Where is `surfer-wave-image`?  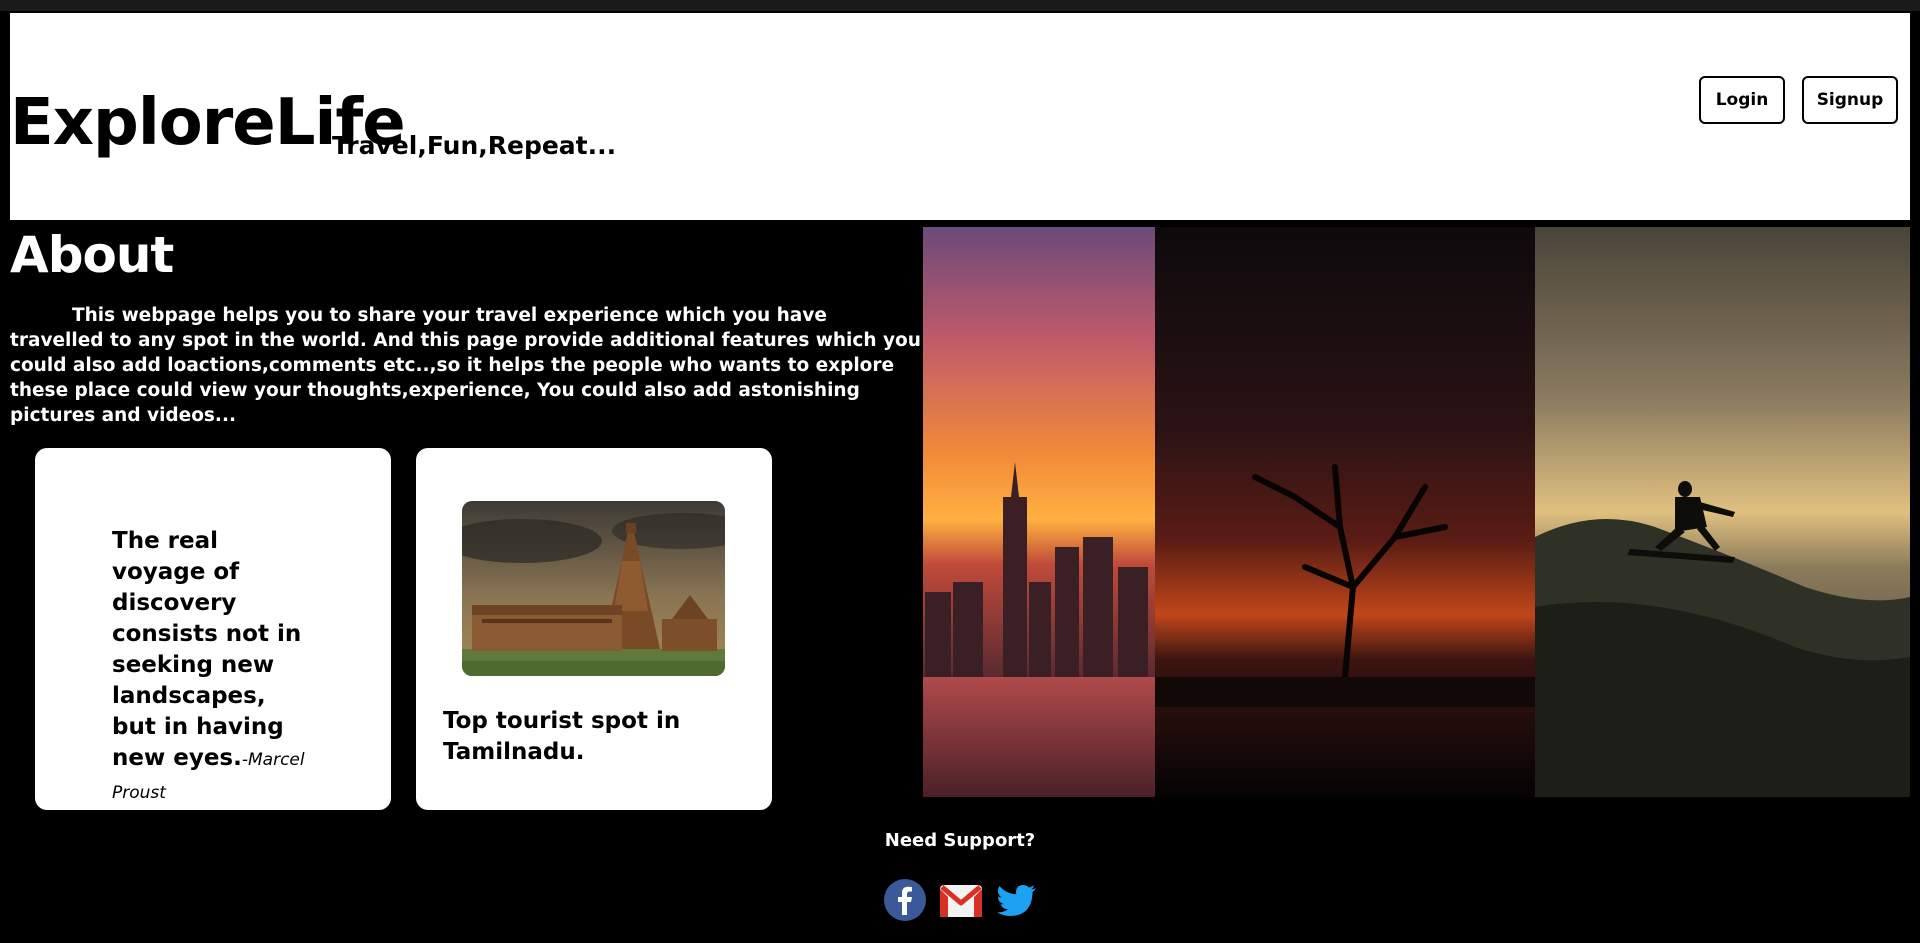 surfer-wave-image is located at coordinates (1722, 512).